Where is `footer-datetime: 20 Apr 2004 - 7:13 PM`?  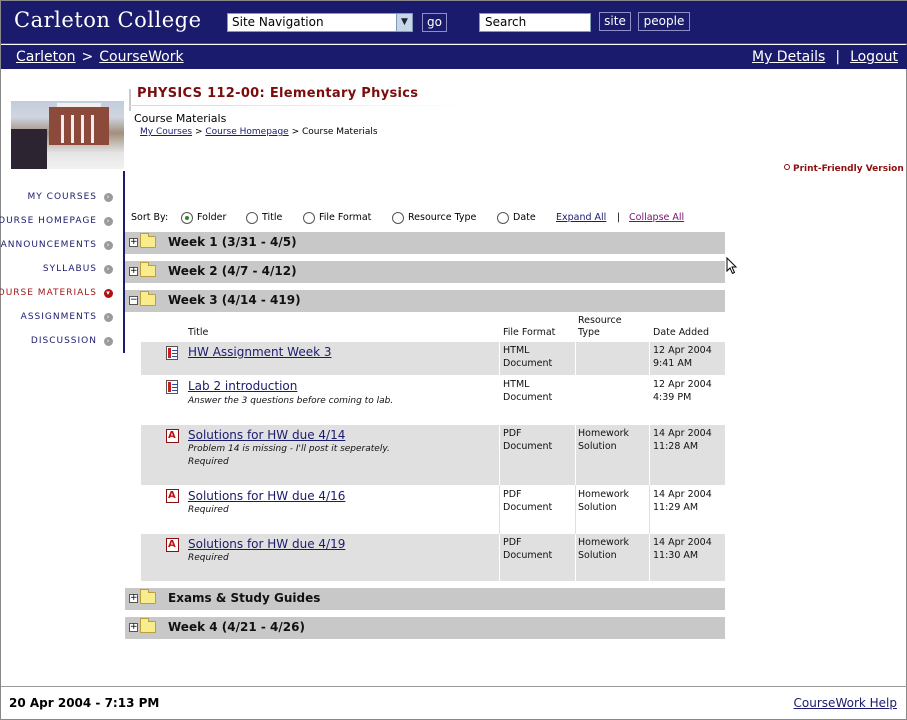
footer-datetime: 20 Apr 2004 - 7:13 PM is located at coordinates (84, 703).